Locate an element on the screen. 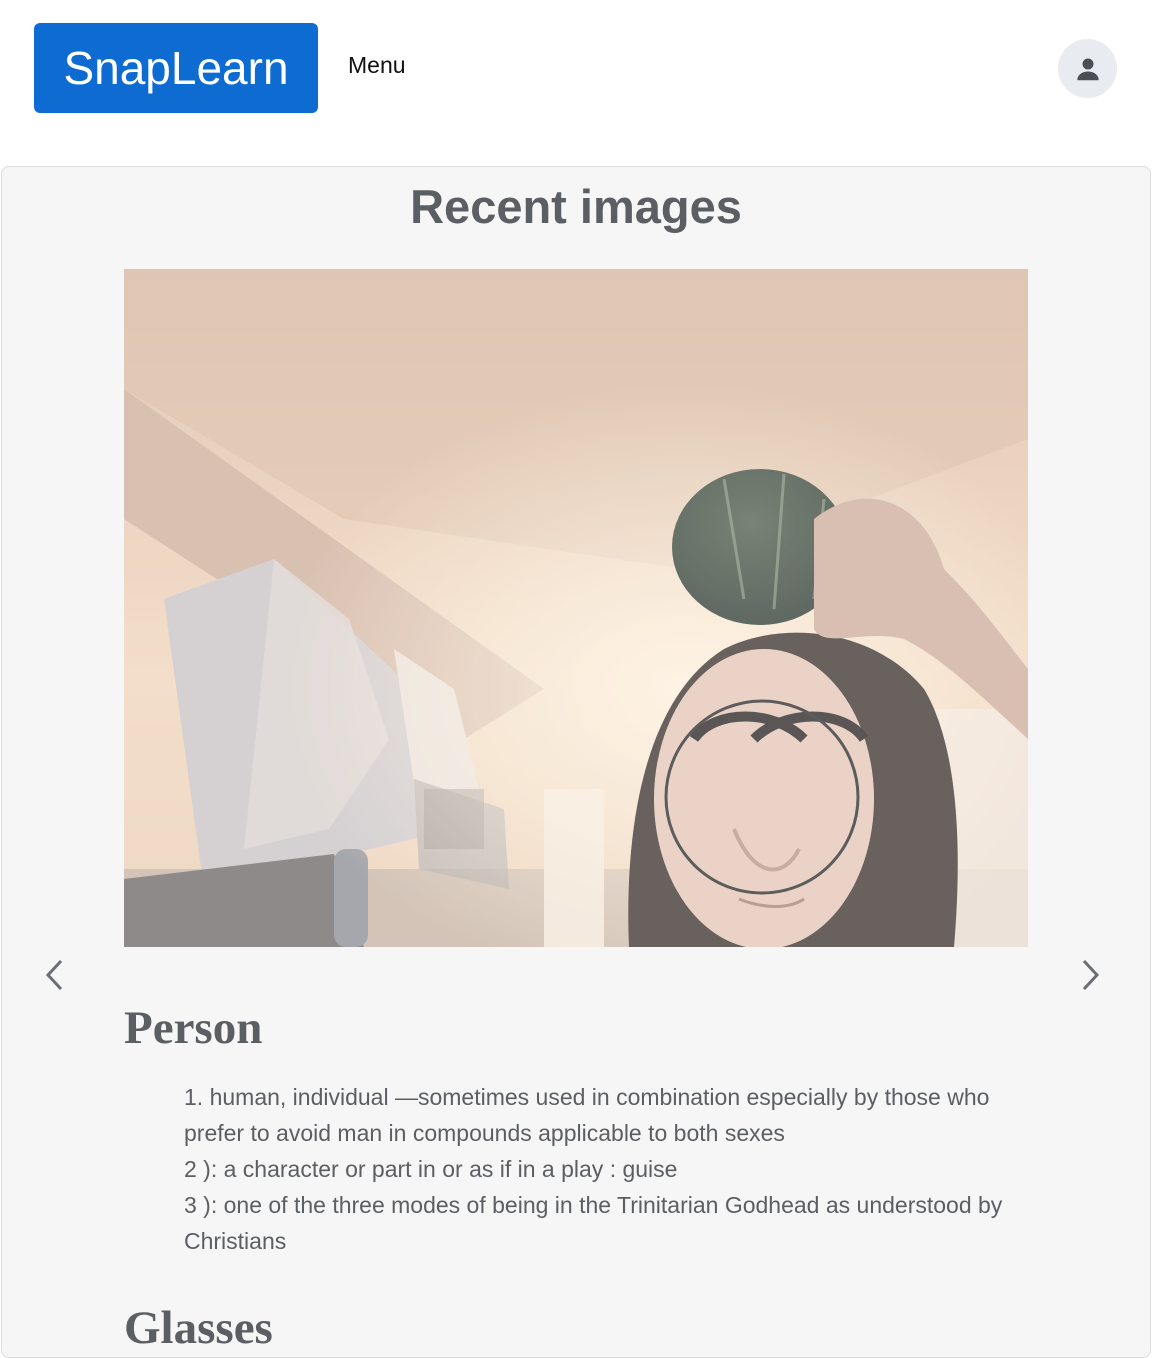 This screenshot has height=1358, width=1152. menu-link: Menu is located at coordinates (377, 65).